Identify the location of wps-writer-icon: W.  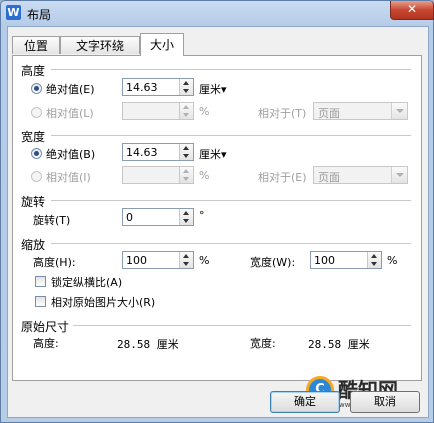
(13, 12).